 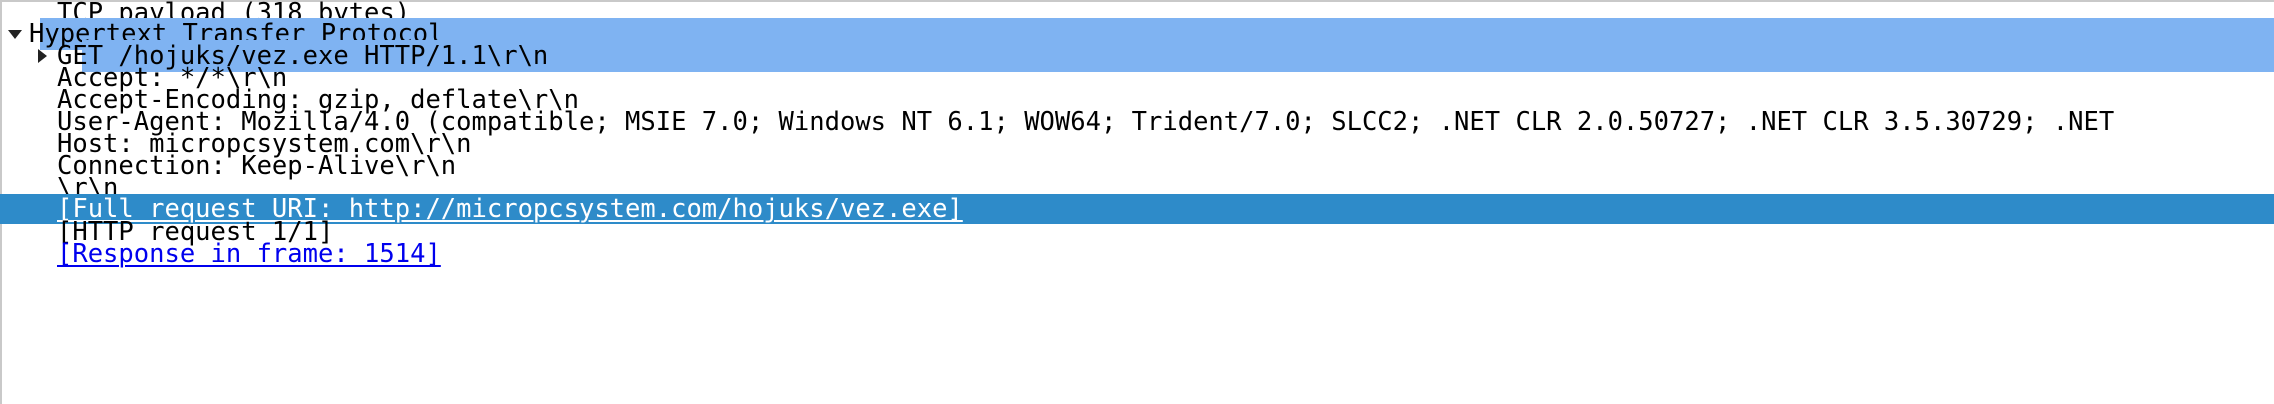 I want to click on tree-row-response-in-frame: [Response in frame: 1514], so click(x=1137, y=254).